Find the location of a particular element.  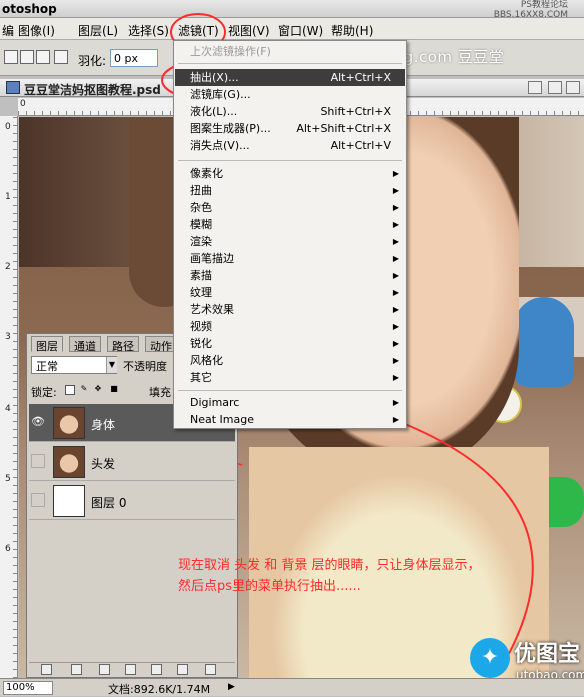

menu-sub-digimarc: Digimarc ▶ is located at coordinates (290, 402).